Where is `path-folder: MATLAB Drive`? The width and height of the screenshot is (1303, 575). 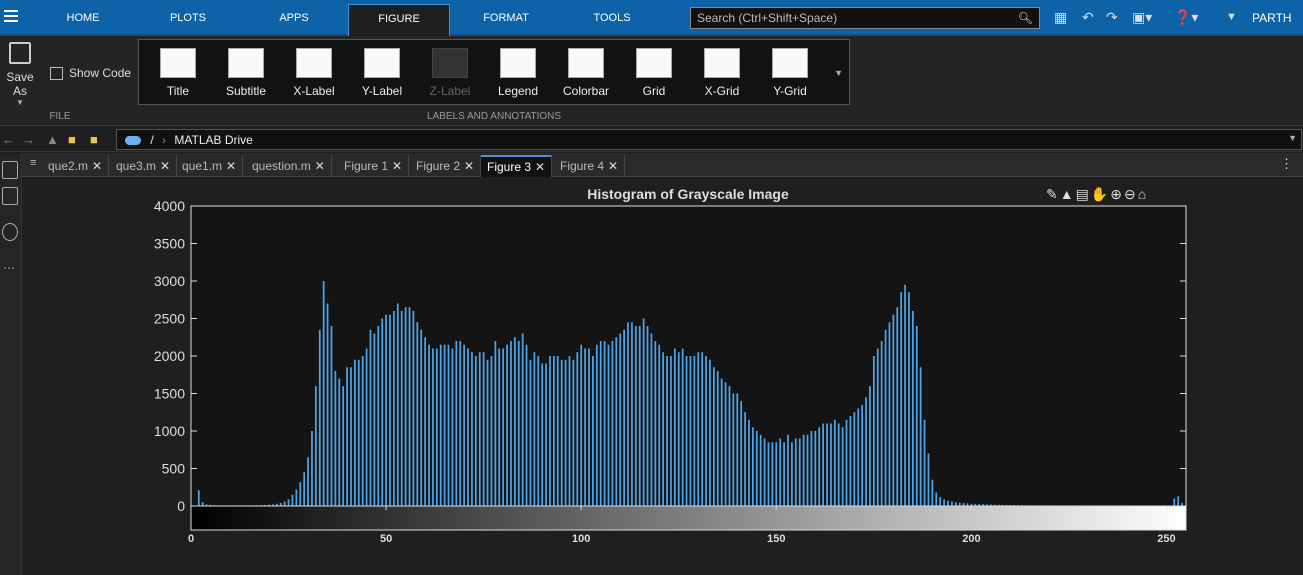 path-folder: MATLAB Drive is located at coordinates (213, 140).